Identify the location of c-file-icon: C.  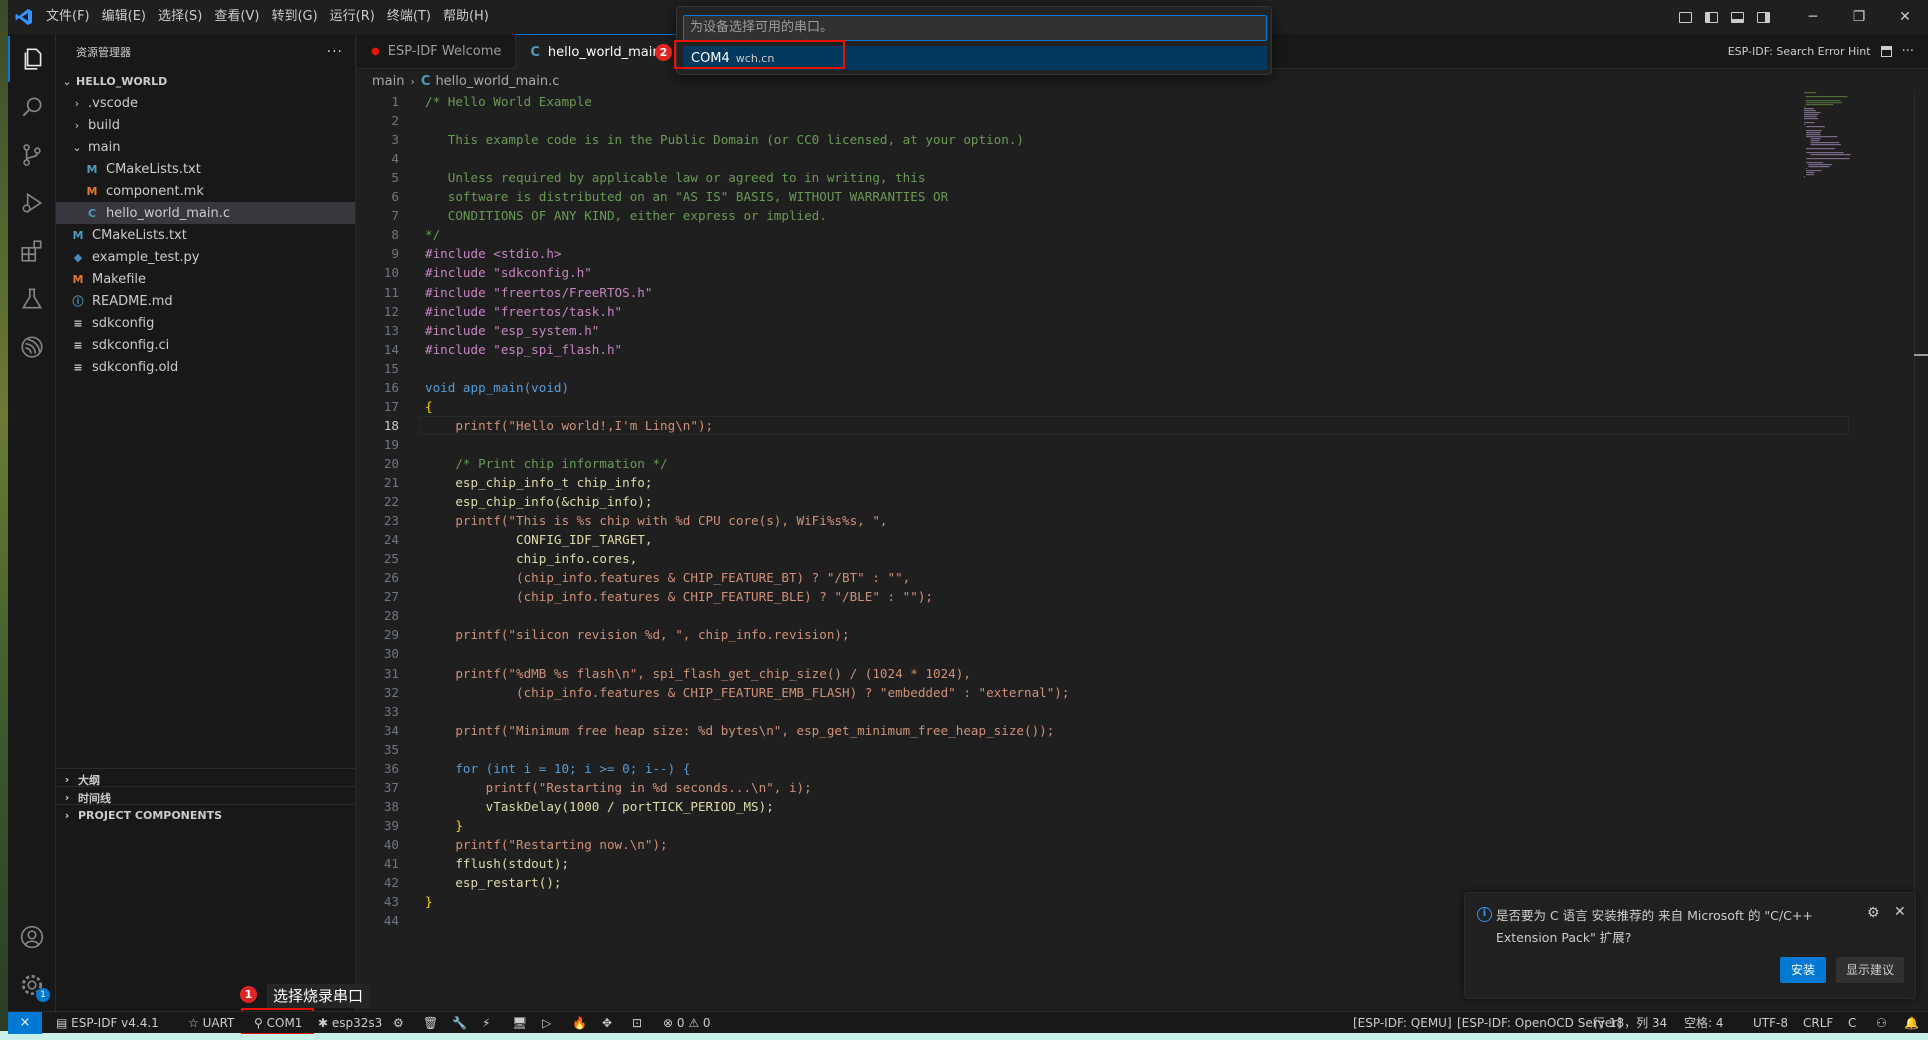
(425, 81).